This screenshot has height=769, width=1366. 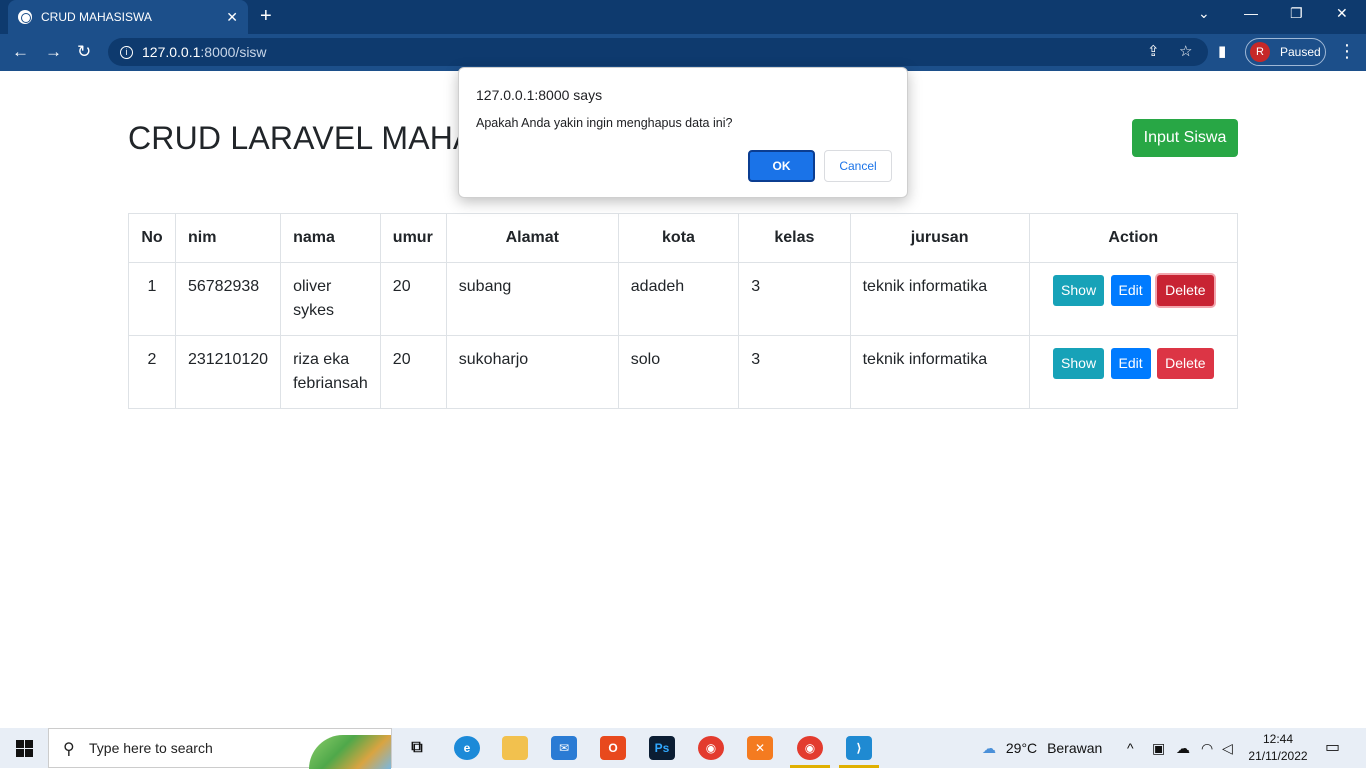 What do you see at coordinates (350, 752) in the screenshot?
I see `search-highlight-illustration` at bounding box center [350, 752].